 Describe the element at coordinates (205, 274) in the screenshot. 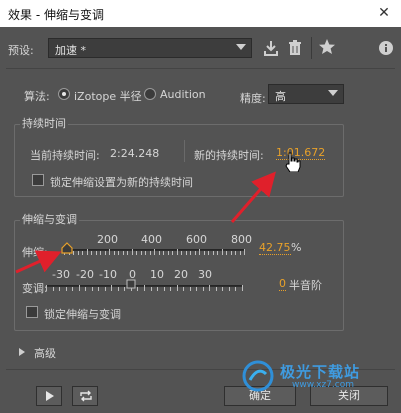

I see `pitch-tick-30: 30` at that location.